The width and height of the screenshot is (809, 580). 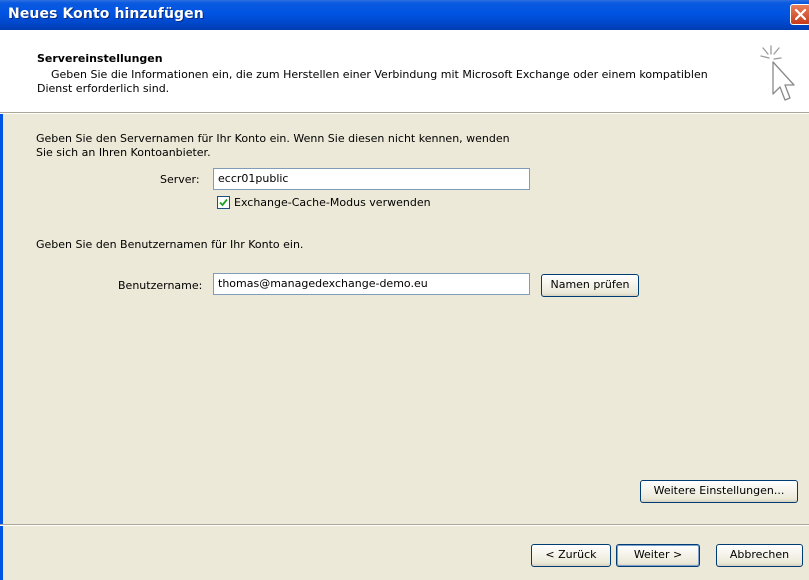 What do you see at coordinates (571, 555) in the screenshot?
I see `back-button: < Zurück` at bounding box center [571, 555].